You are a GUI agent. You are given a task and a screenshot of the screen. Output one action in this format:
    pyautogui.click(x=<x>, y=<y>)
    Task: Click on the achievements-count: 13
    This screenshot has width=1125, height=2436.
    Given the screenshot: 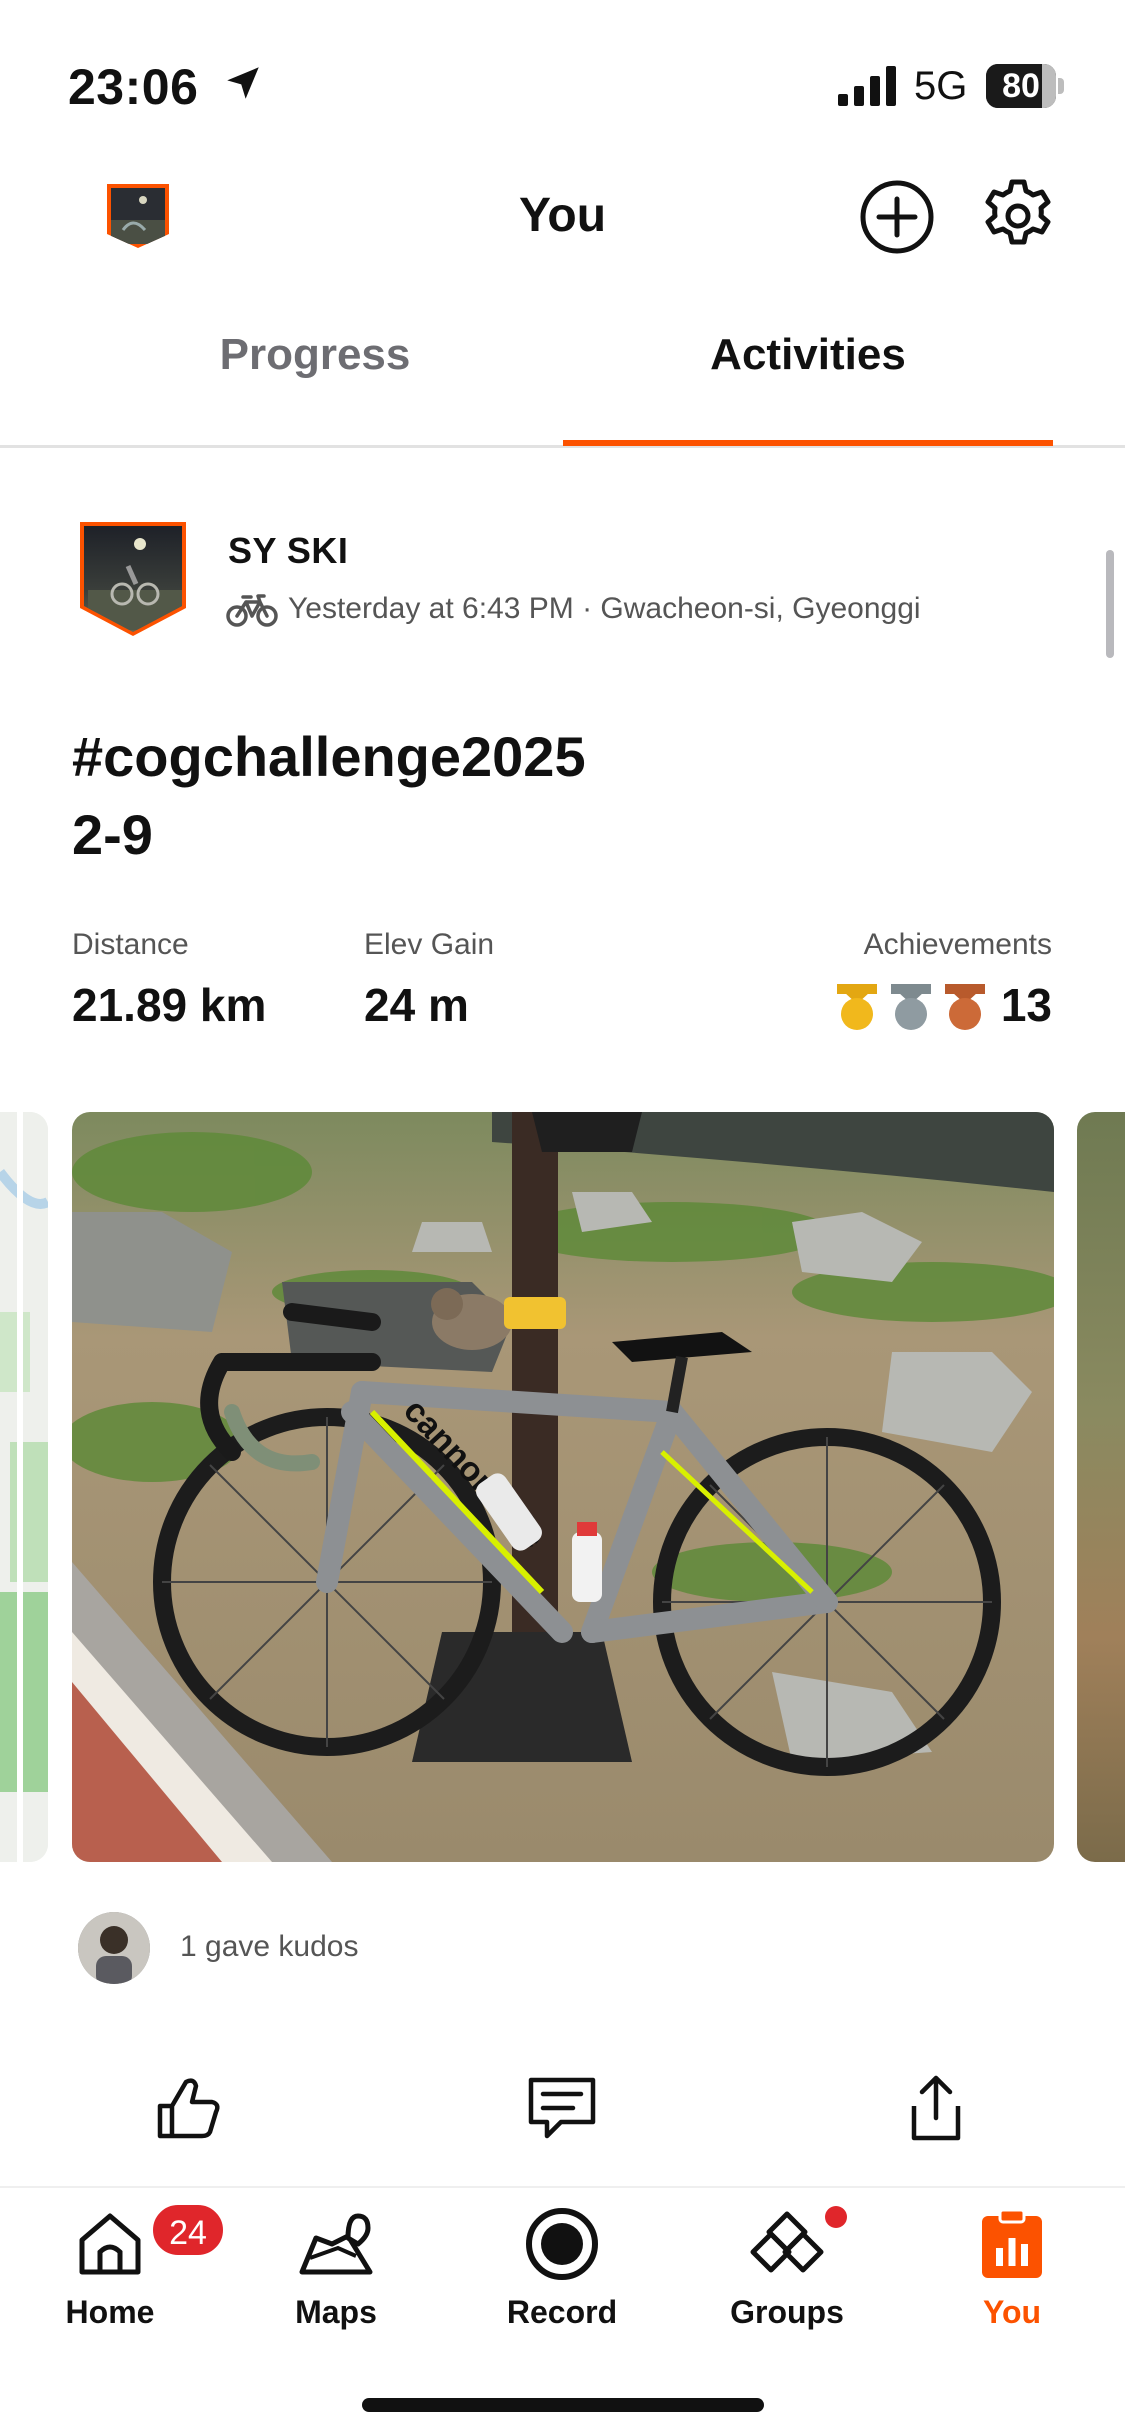 What is the action you would take?
    pyautogui.click(x=1026, y=1005)
    